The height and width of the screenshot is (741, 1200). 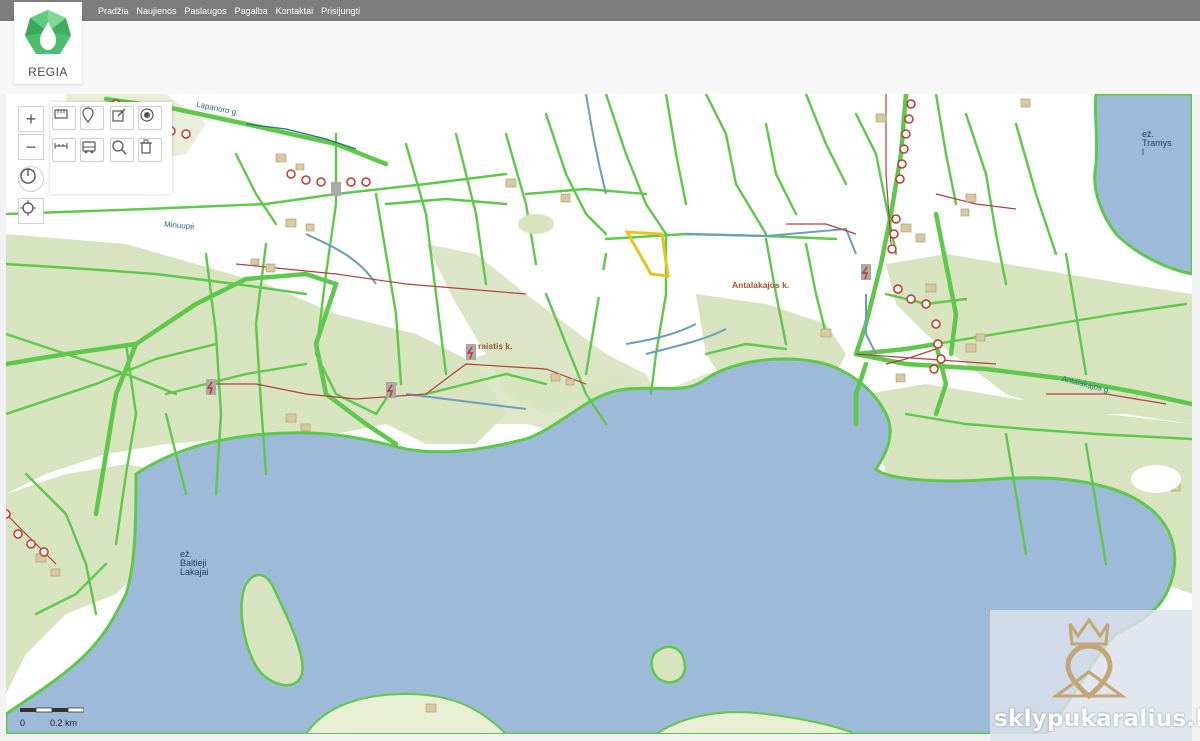 I want to click on nav-link-contacts: Kontaktai, so click(x=295, y=11).